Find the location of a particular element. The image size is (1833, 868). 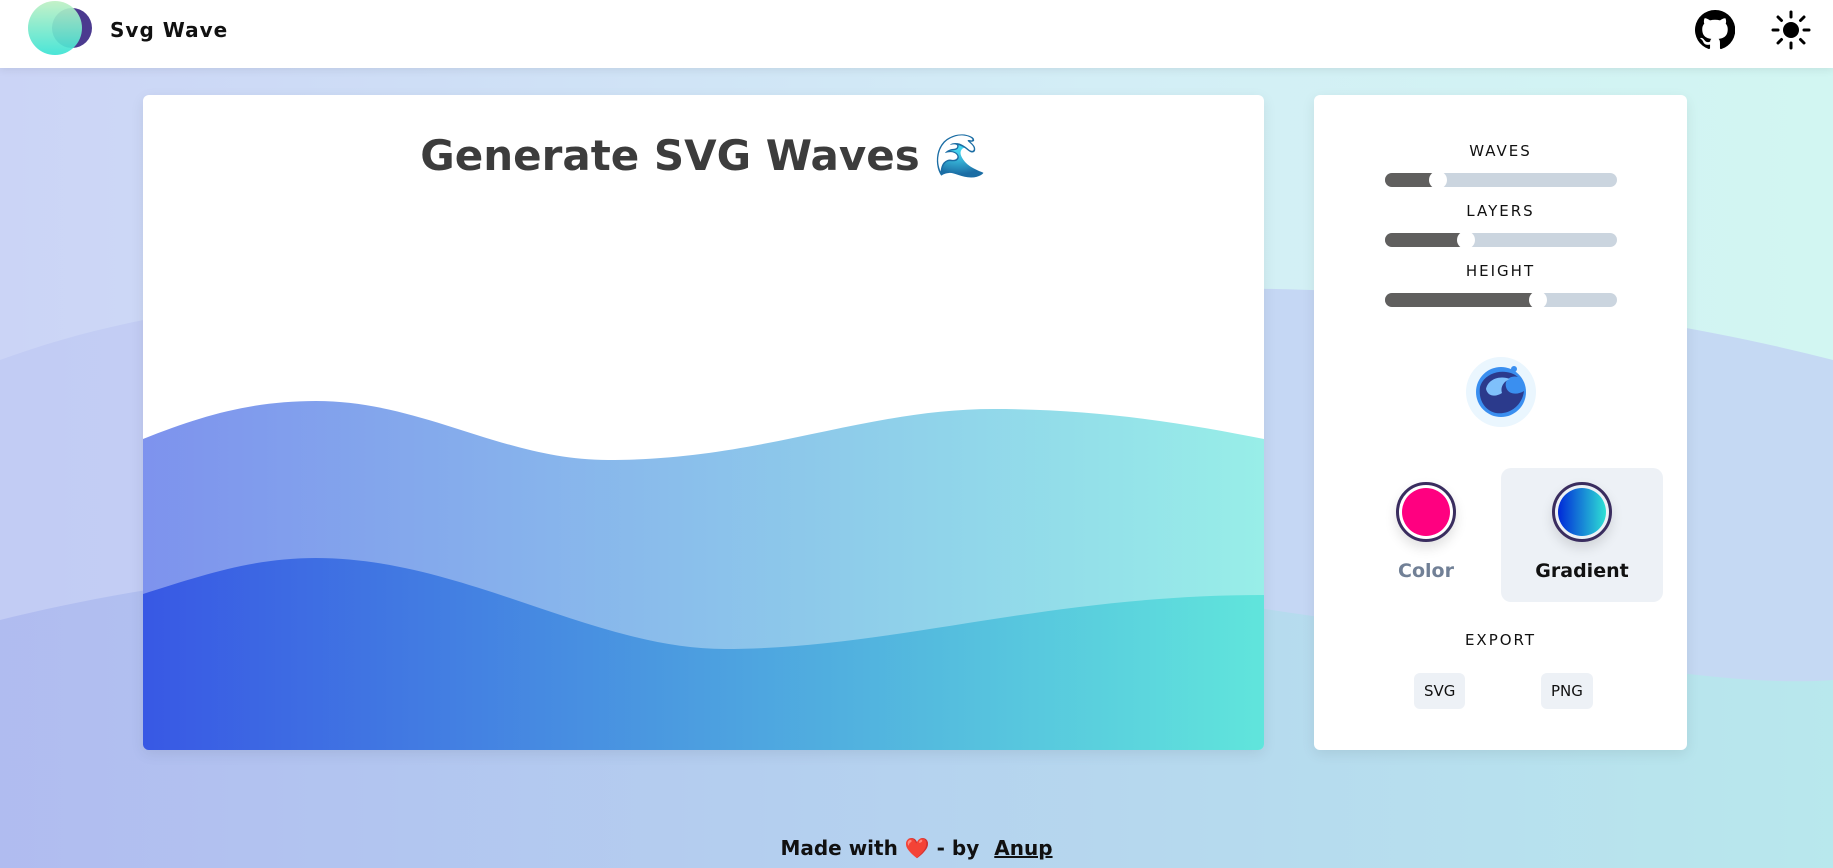

water-wave-icon is located at coordinates (1501, 391).